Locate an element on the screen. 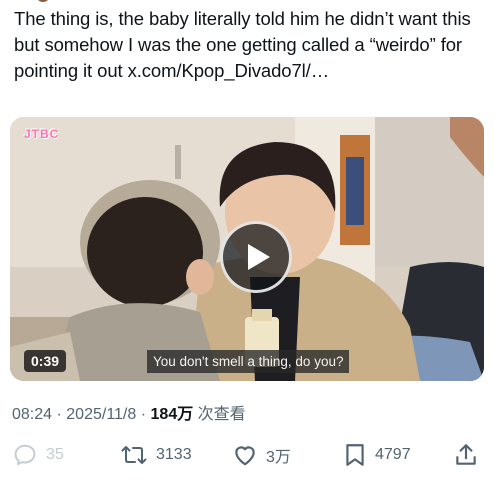  tweet-meta: 08:24 · 2025/11/8 · 184万 次查看 is located at coordinates (129, 412).